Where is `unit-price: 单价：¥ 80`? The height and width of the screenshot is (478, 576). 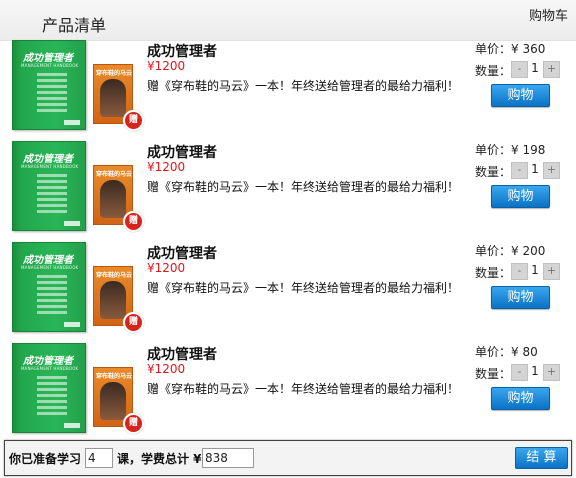 unit-price: 单价：¥ 80 is located at coordinates (506, 351).